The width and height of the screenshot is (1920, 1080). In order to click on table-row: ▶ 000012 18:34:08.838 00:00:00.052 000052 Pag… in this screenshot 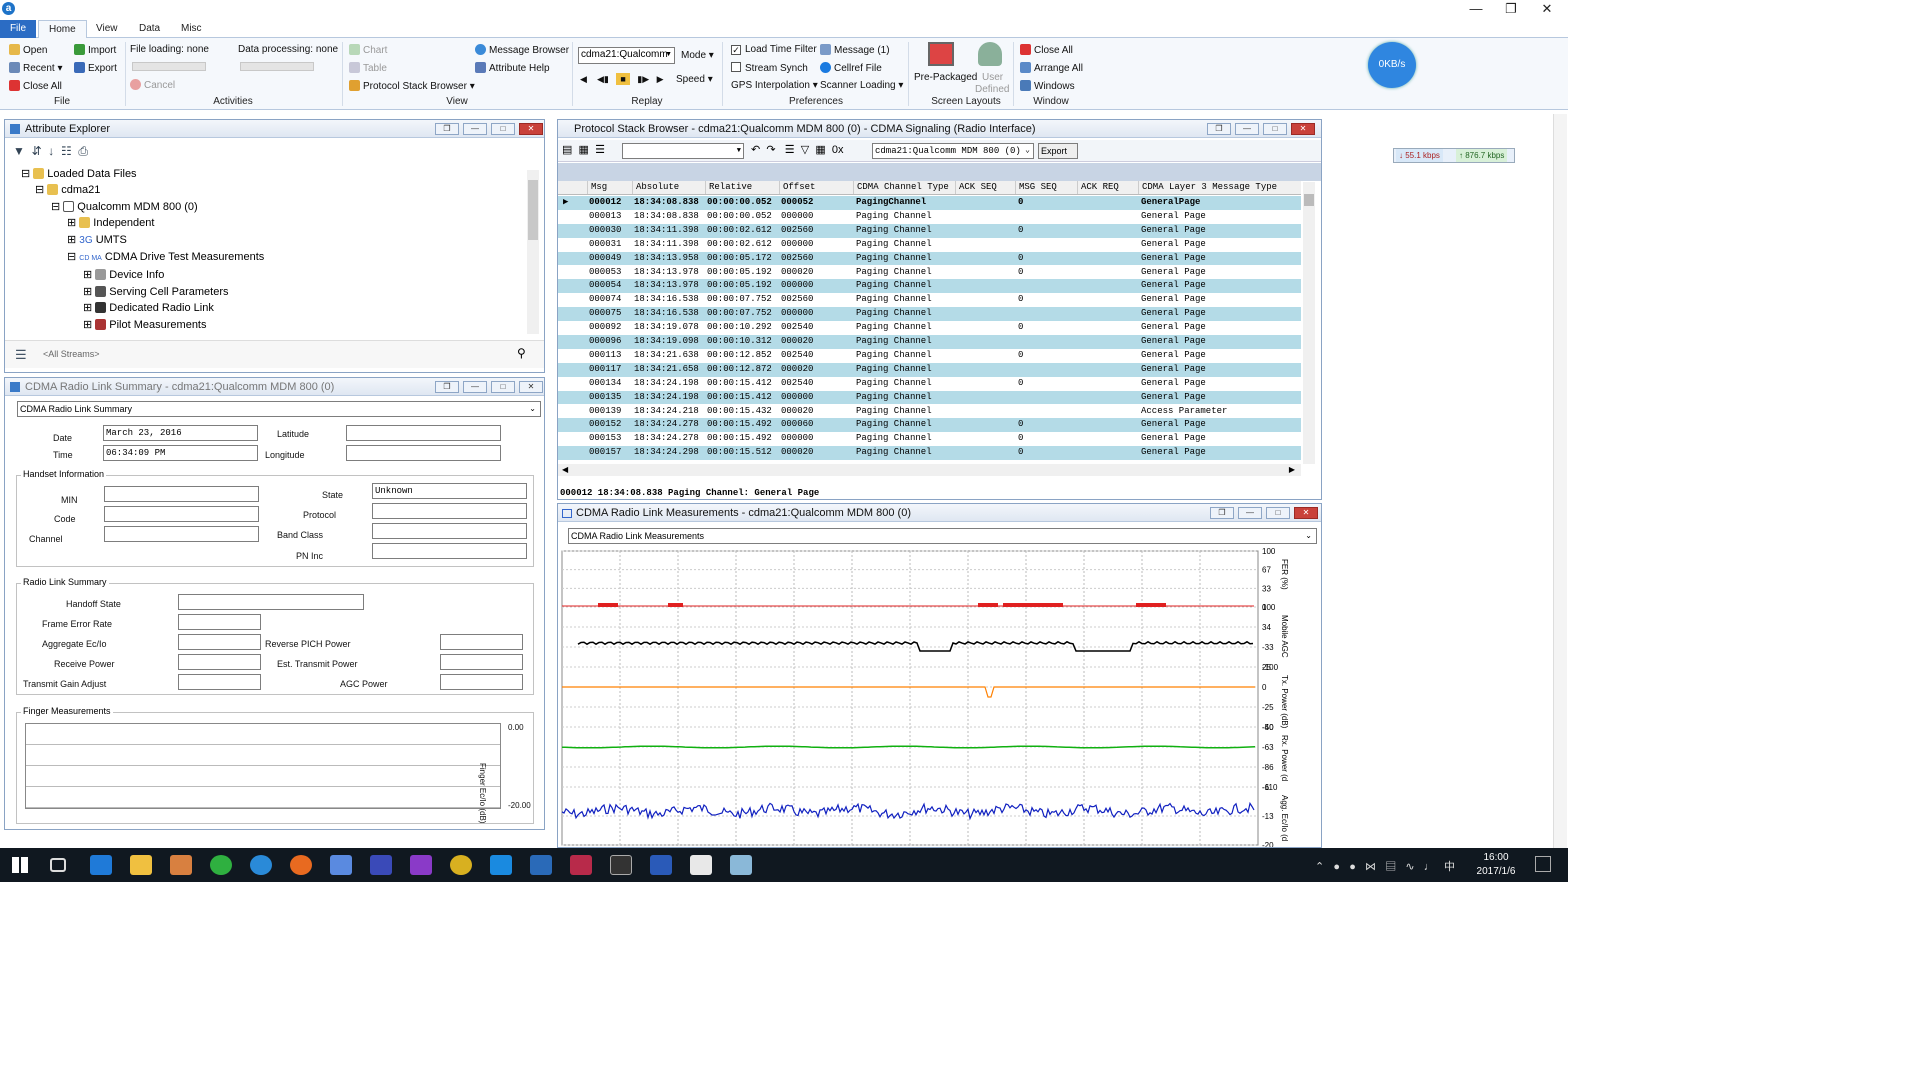, I will do `click(929, 203)`.